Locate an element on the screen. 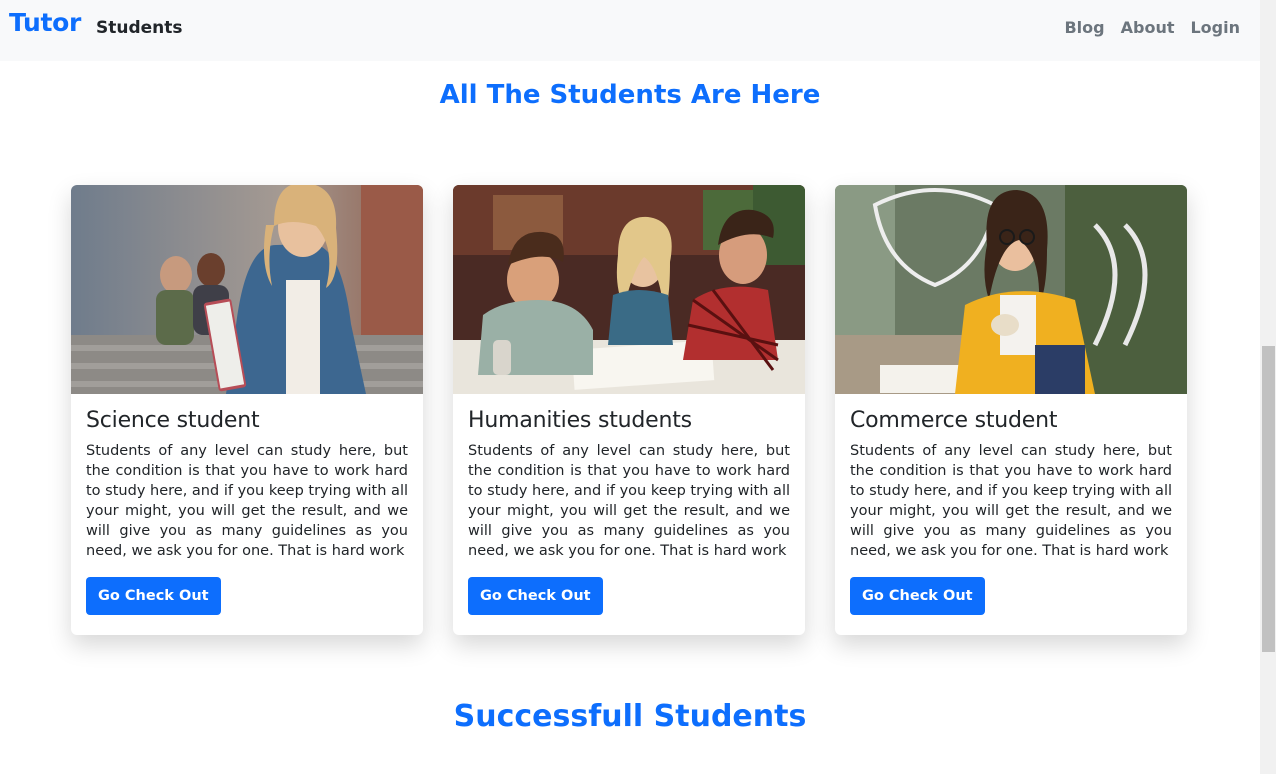 This screenshot has height=774, width=1276. nav-link-blog: Blog is located at coordinates (1084, 27).